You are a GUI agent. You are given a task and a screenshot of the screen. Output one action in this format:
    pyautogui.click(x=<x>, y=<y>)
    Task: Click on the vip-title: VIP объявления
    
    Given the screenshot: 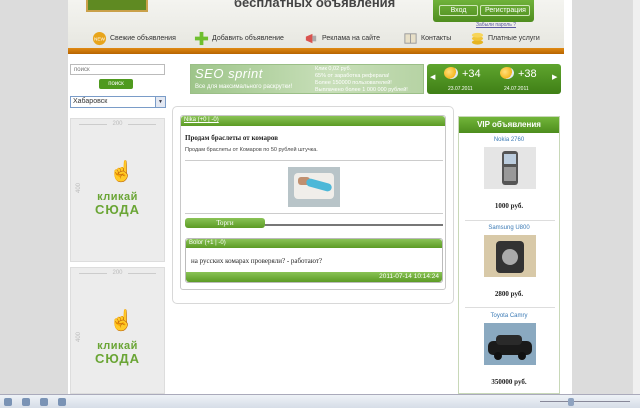 What is the action you would take?
    pyautogui.click(x=509, y=125)
    